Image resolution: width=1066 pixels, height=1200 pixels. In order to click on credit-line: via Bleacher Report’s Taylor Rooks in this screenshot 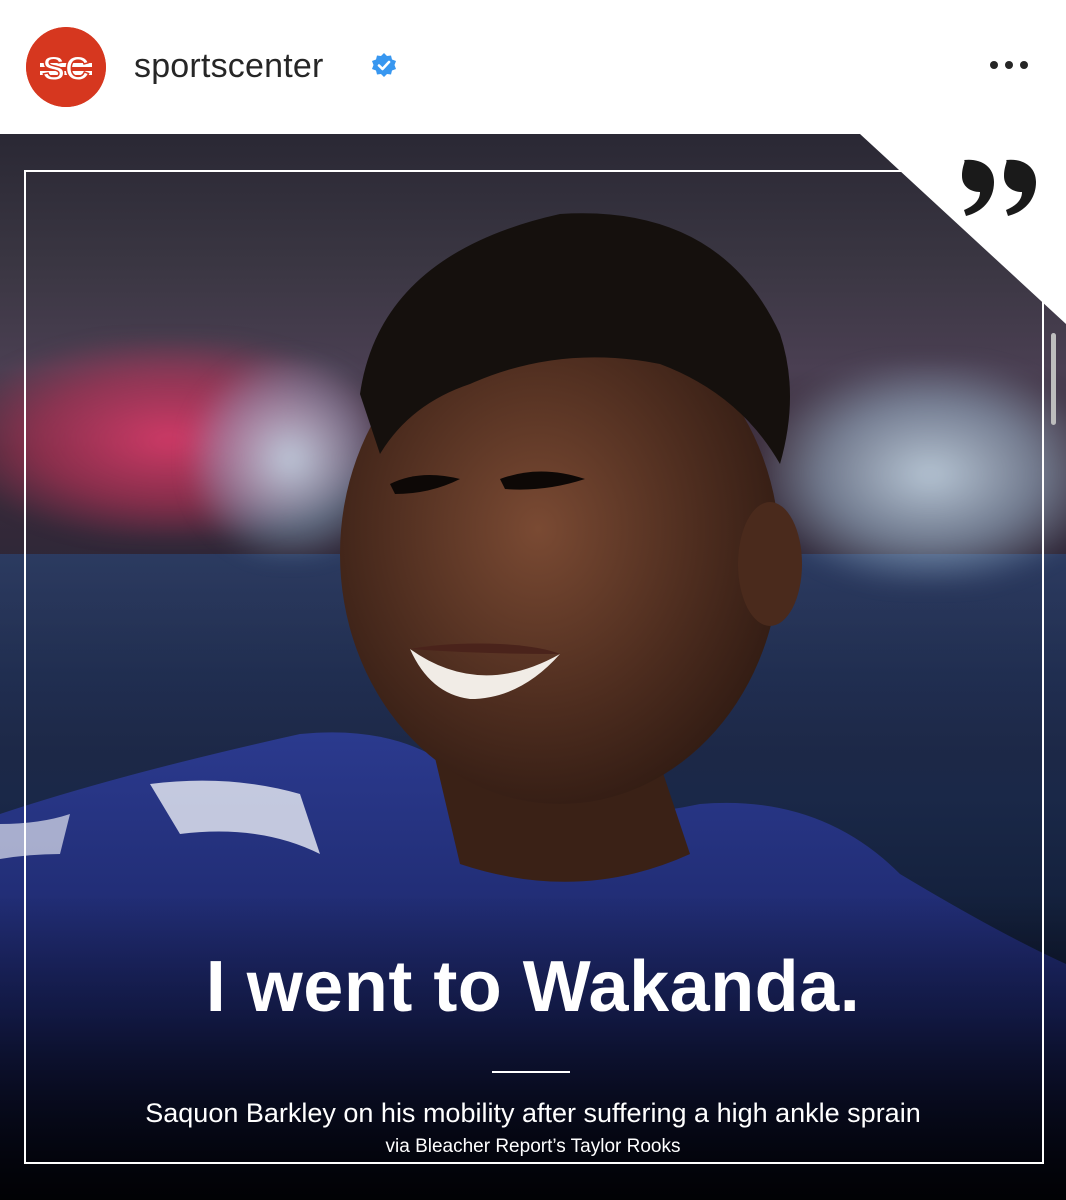, I will do `click(533, 1146)`.